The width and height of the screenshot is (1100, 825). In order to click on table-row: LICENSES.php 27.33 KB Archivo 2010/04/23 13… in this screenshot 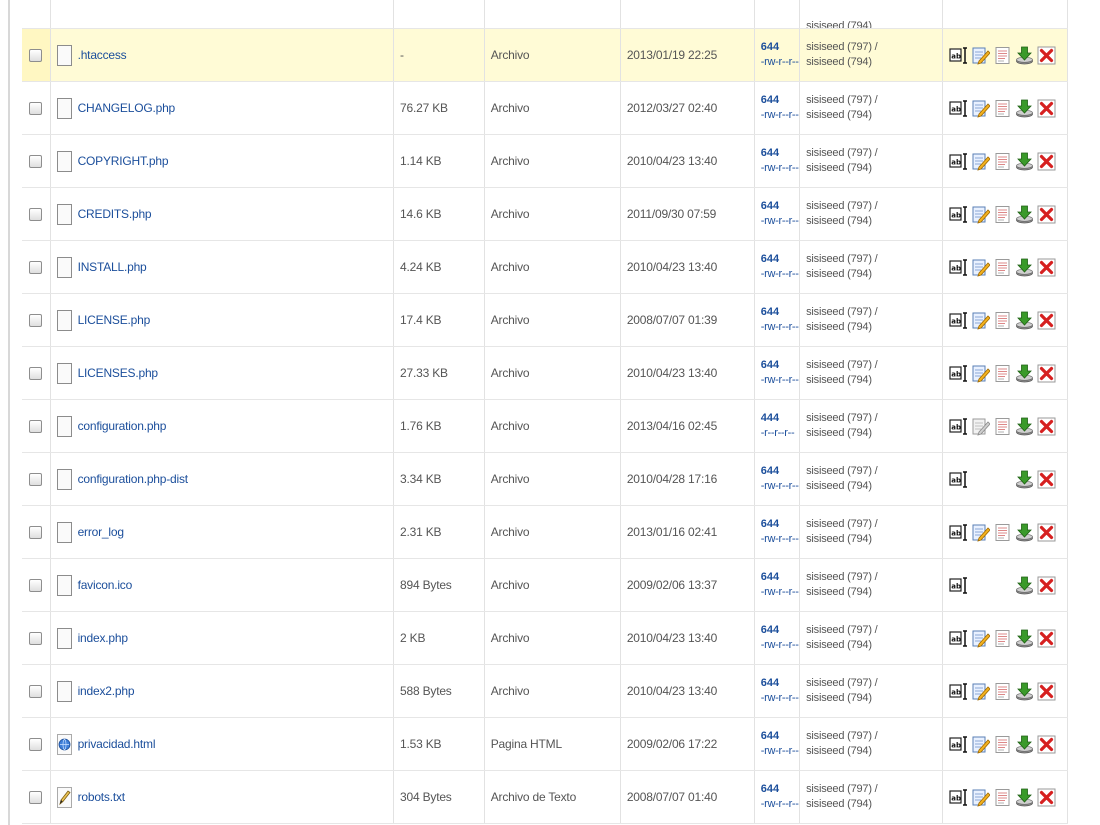, I will do `click(545, 373)`.